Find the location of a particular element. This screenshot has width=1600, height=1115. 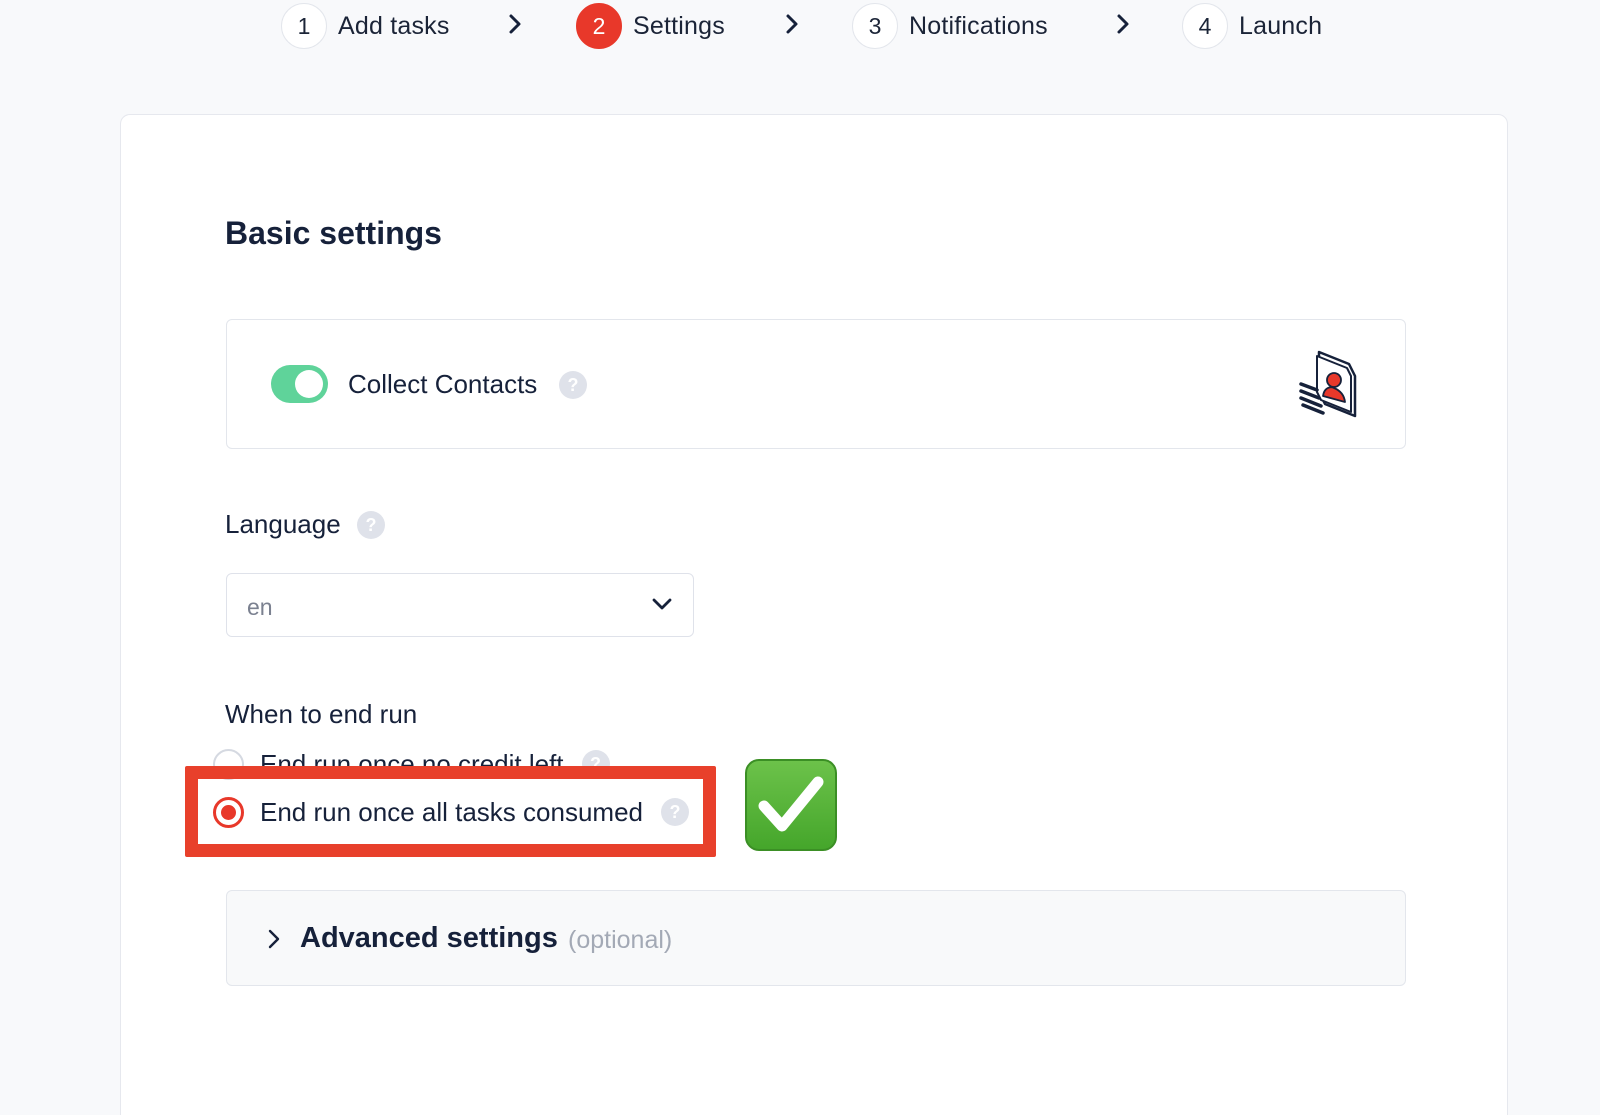

radio-label: End run once all tasks consumed is located at coordinates (451, 811).